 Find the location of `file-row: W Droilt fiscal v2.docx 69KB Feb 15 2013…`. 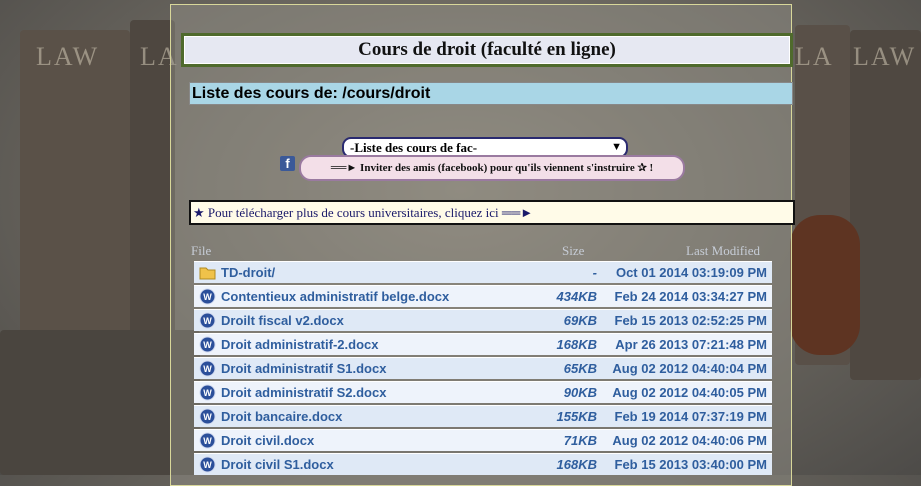

file-row: W Droilt fiscal v2.docx 69KB Feb 15 2013… is located at coordinates (483, 320).